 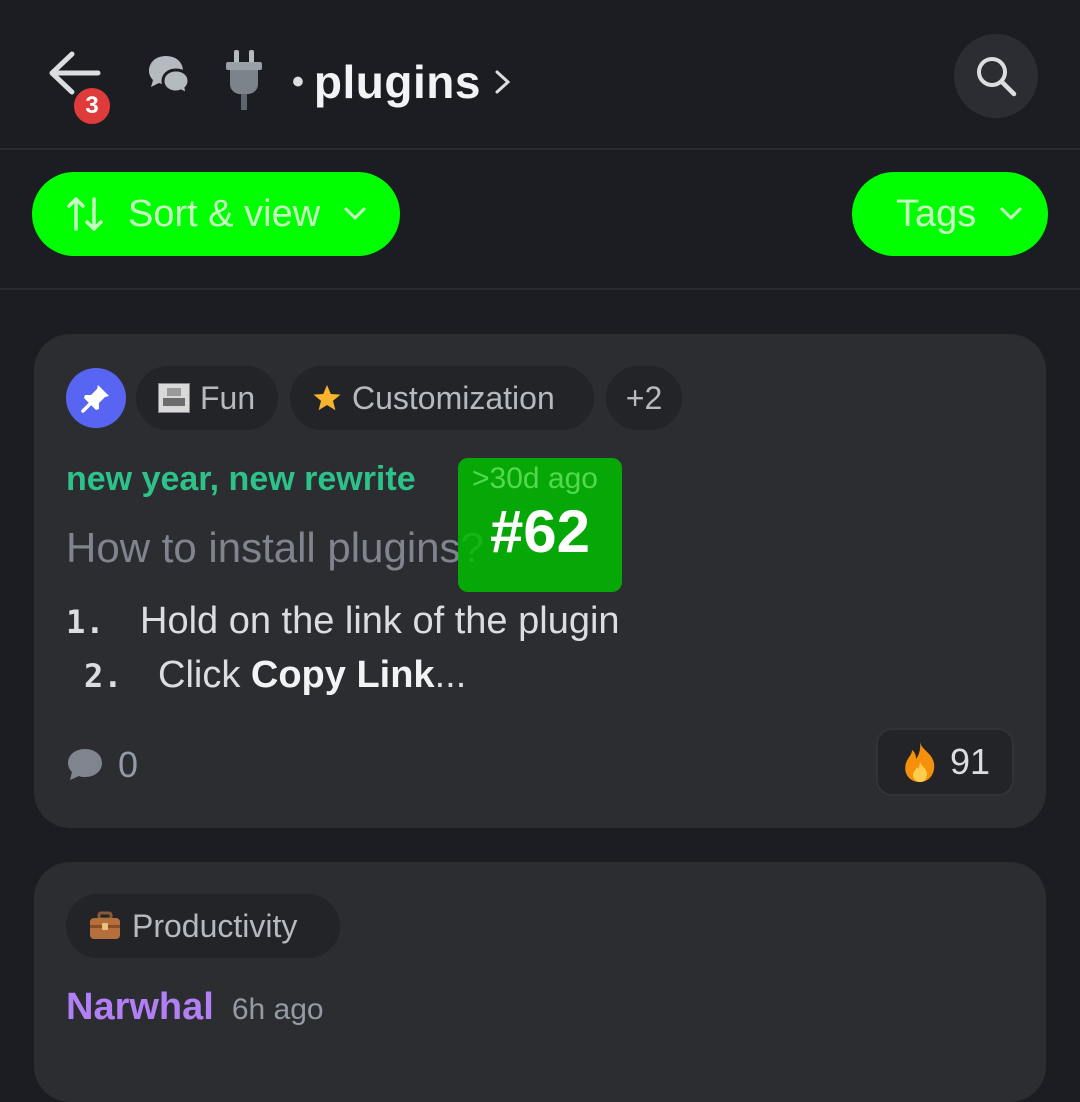 I want to click on filter-bar: Sort & view Tags, so click(x=540, y=221).